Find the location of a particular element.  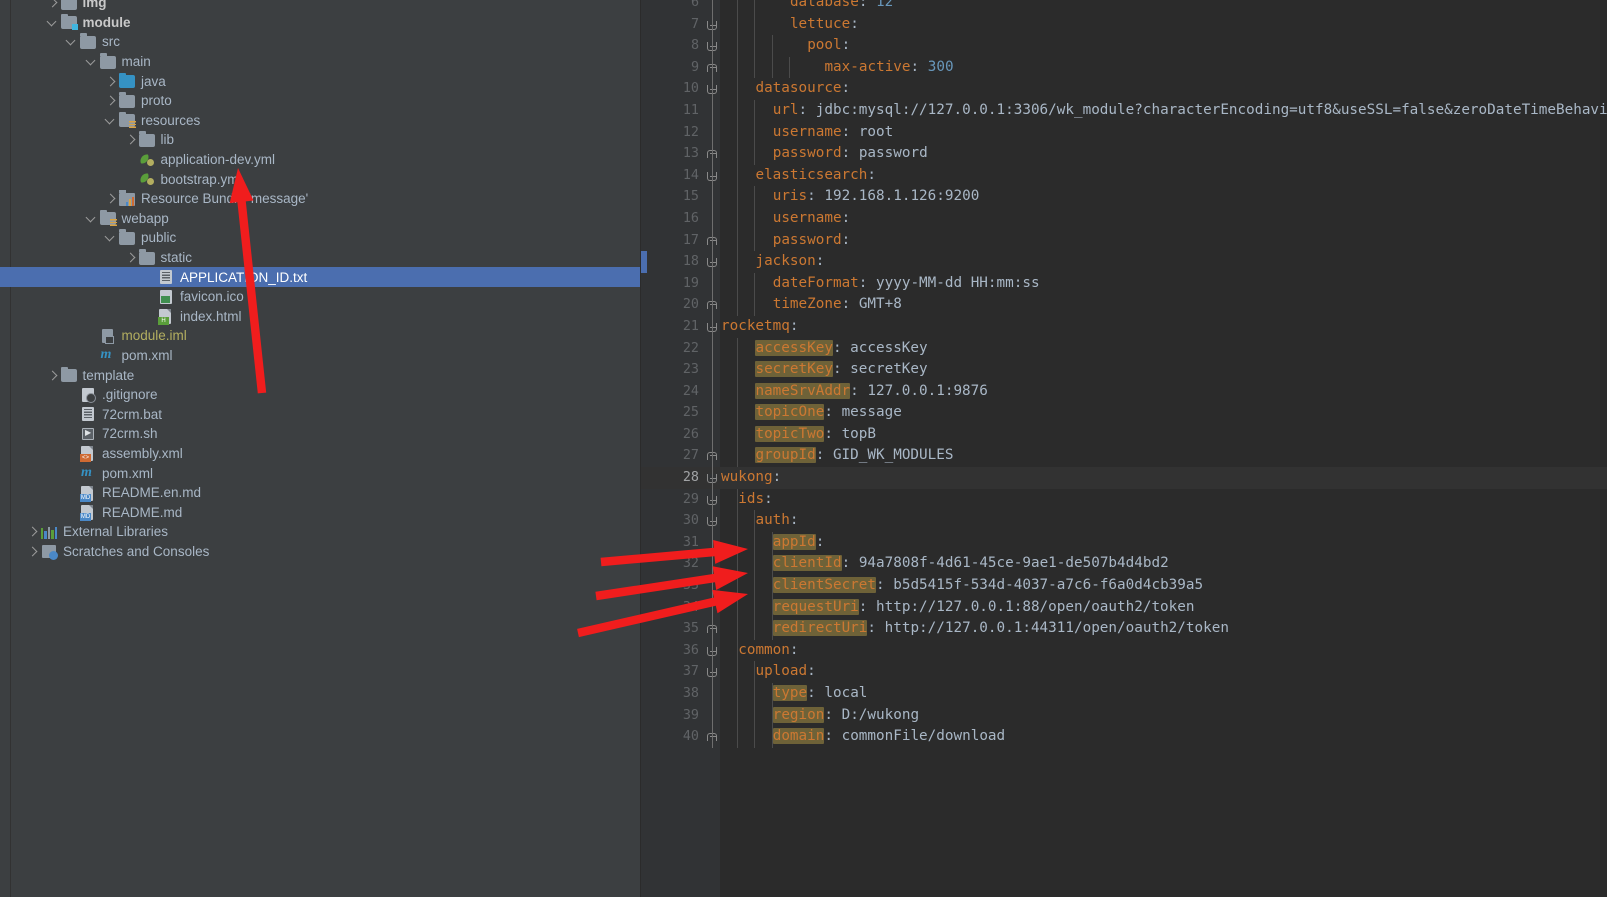

gutter-row: 25 is located at coordinates (681, 413).